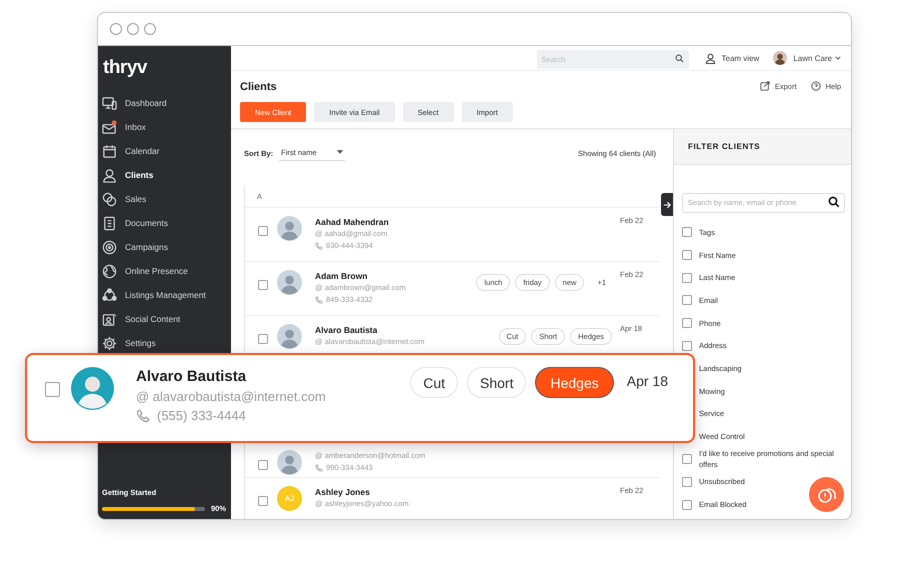  Describe the element at coordinates (724, 146) in the screenshot. I see `filter-title: FILTER CLIENTS` at that location.